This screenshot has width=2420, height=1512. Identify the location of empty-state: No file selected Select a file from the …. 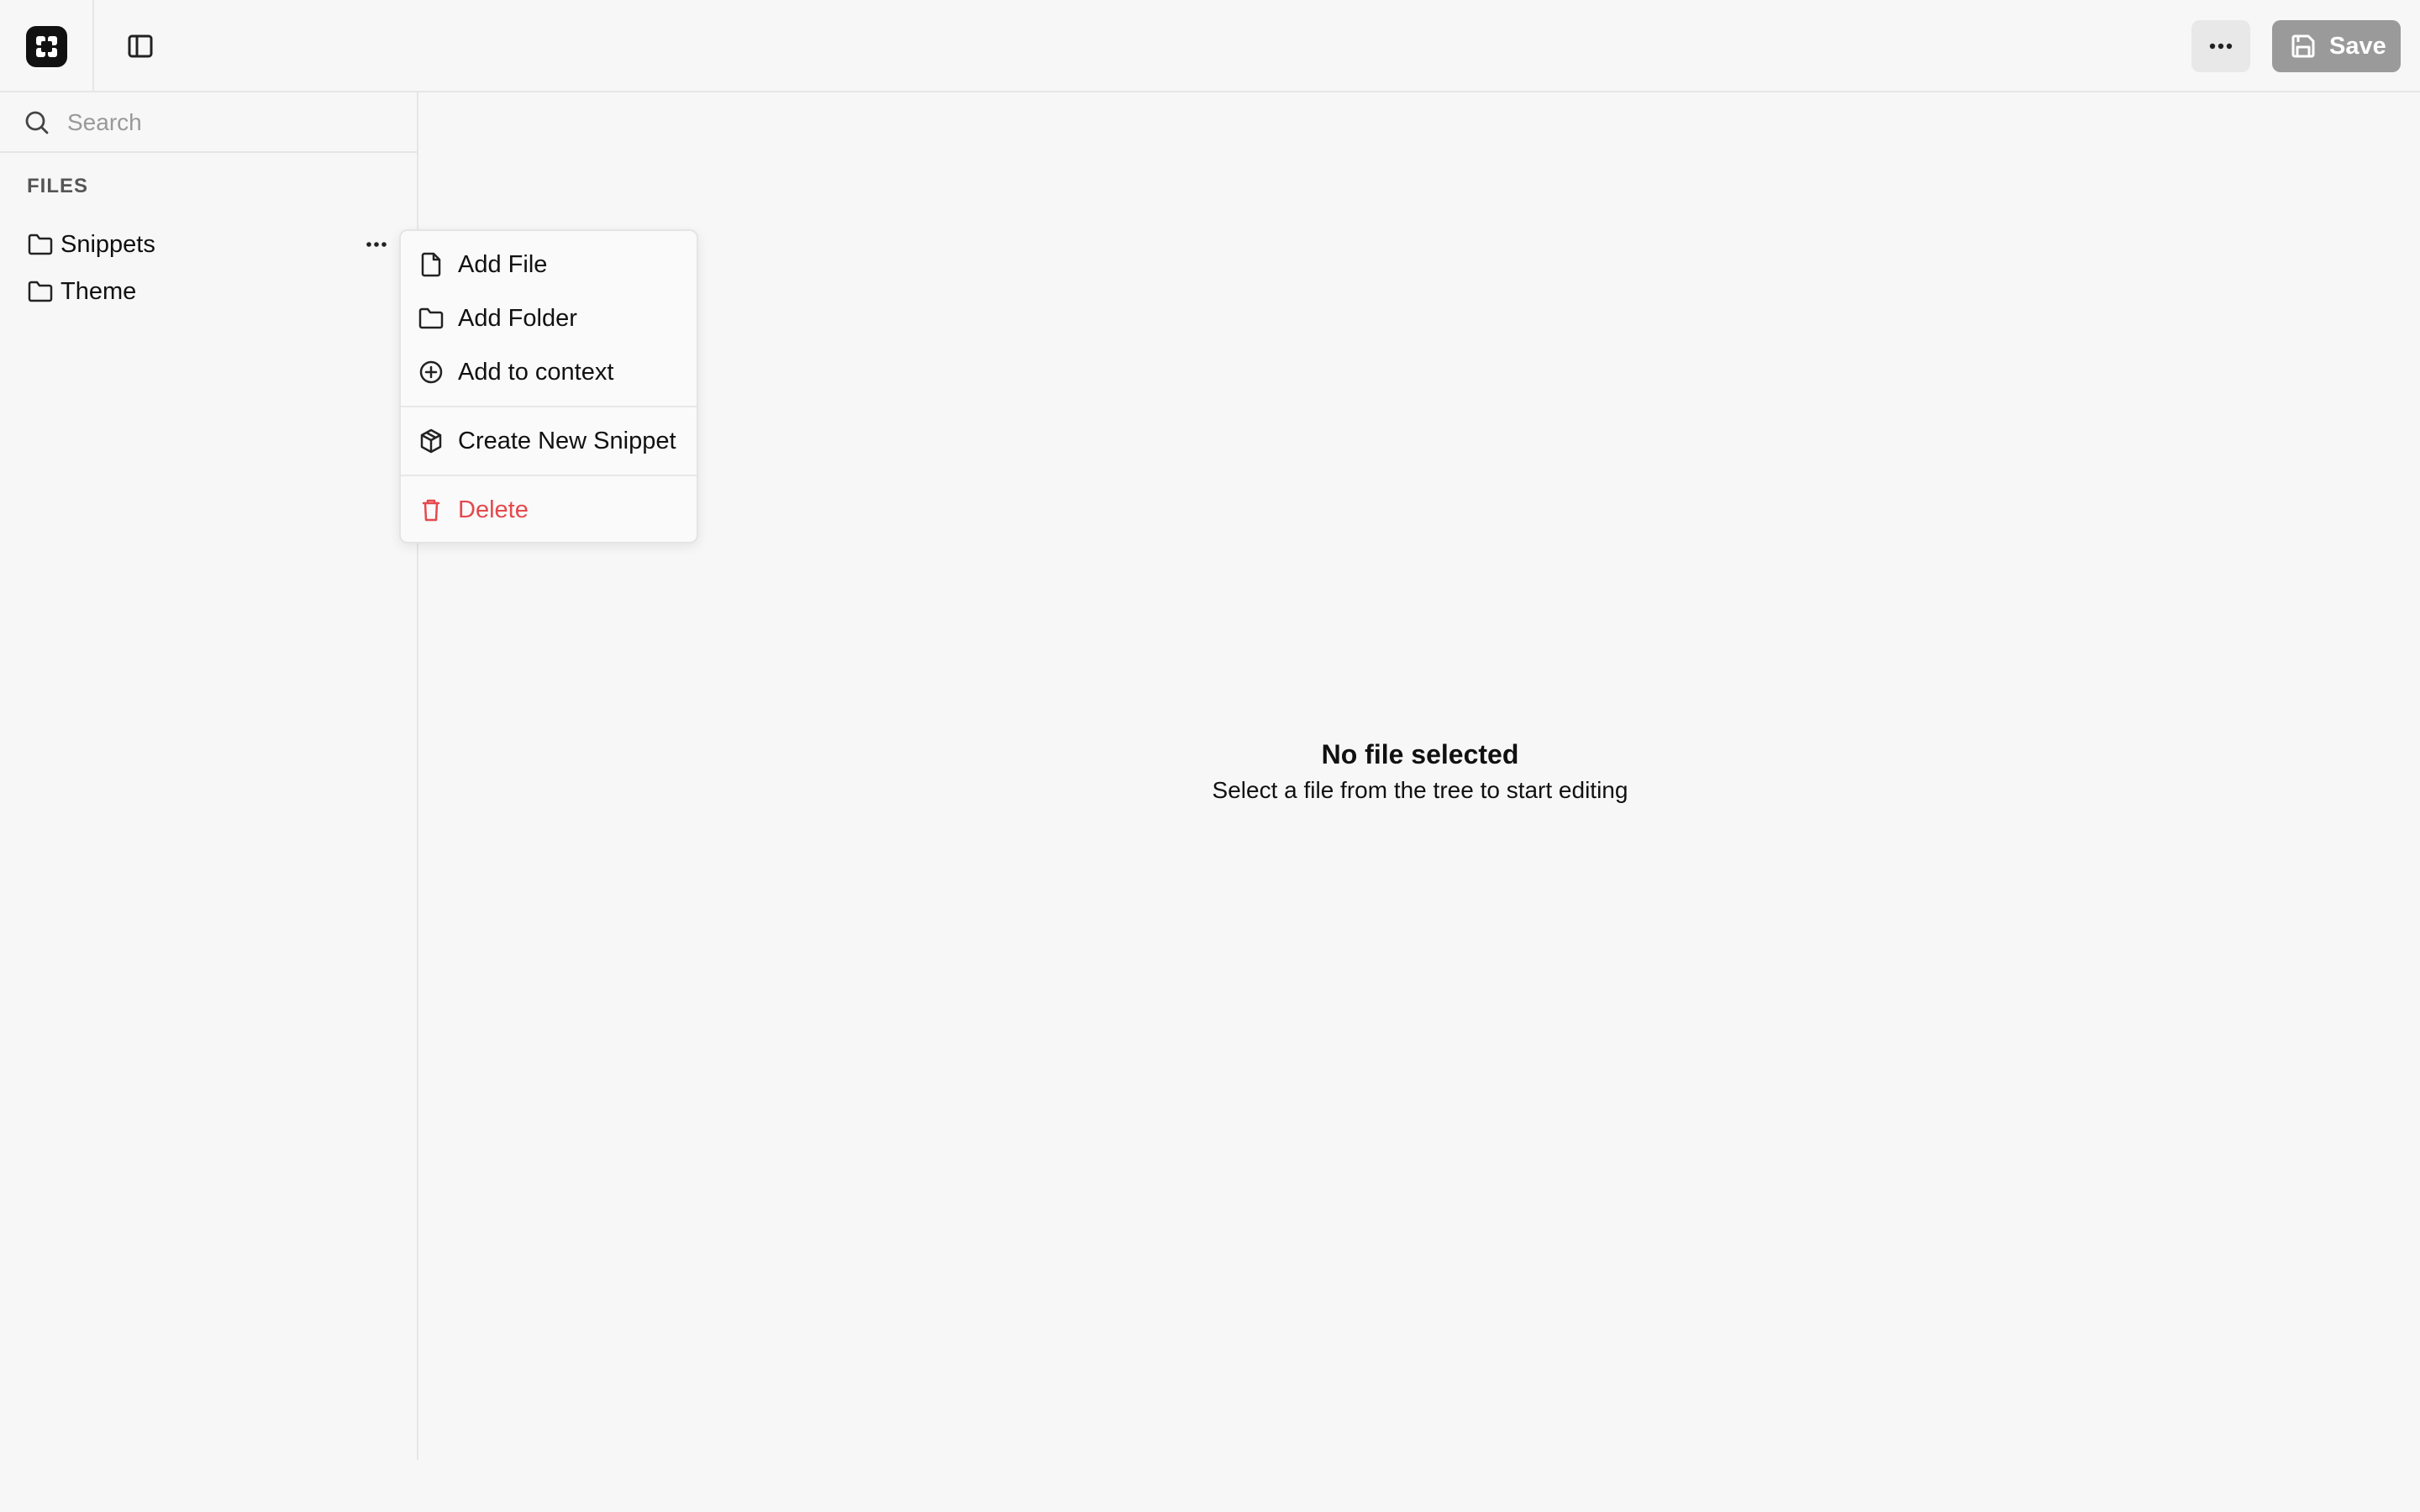
(1420, 771).